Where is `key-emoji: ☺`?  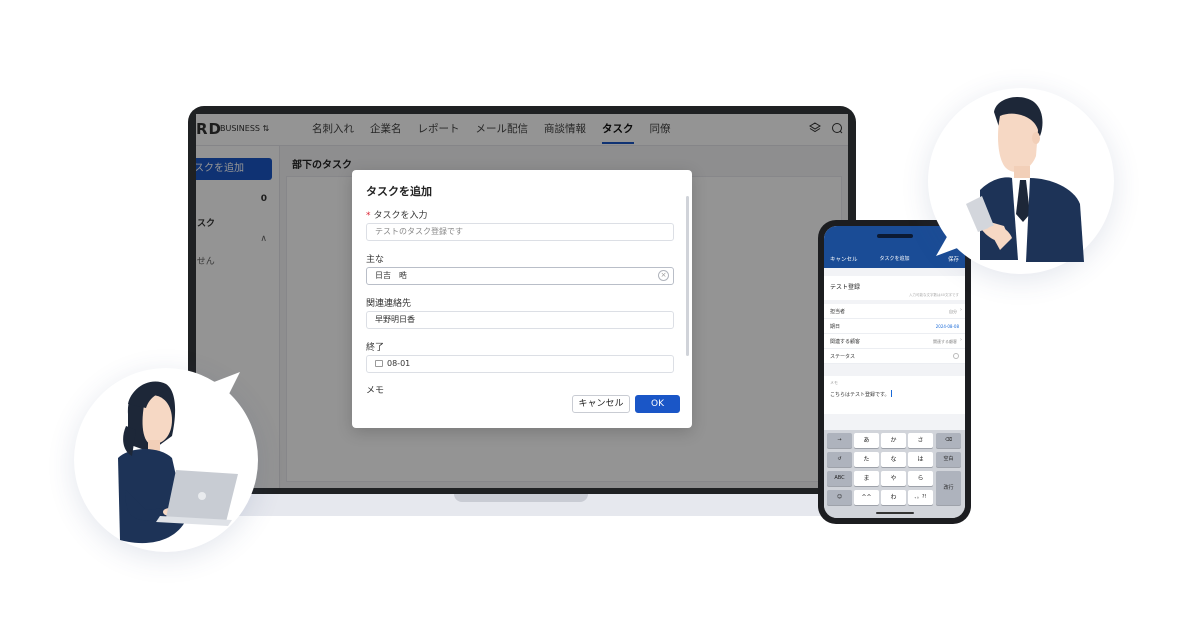 key-emoji: ☺ is located at coordinates (839, 497).